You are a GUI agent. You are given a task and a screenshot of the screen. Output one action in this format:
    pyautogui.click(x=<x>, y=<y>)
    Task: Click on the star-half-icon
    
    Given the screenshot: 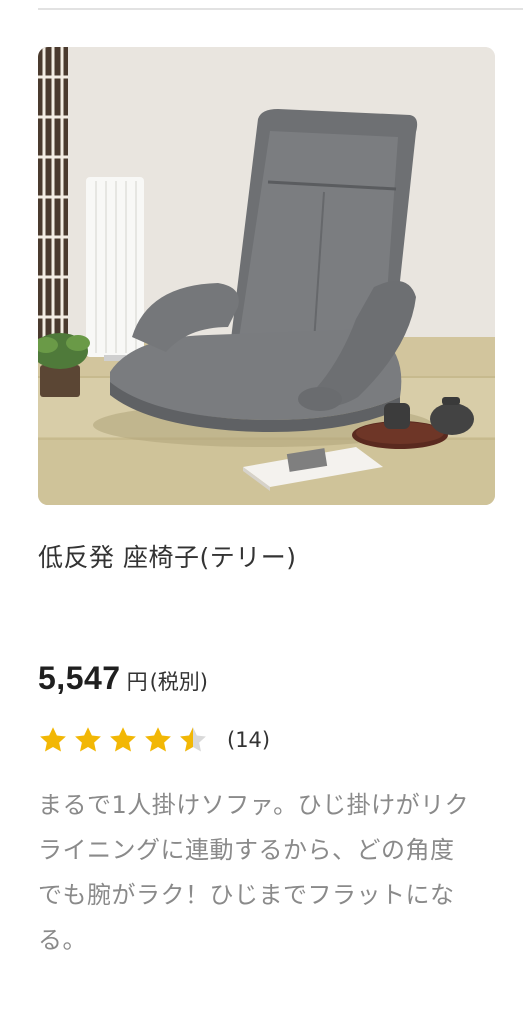 What is the action you would take?
    pyautogui.click(x=193, y=739)
    